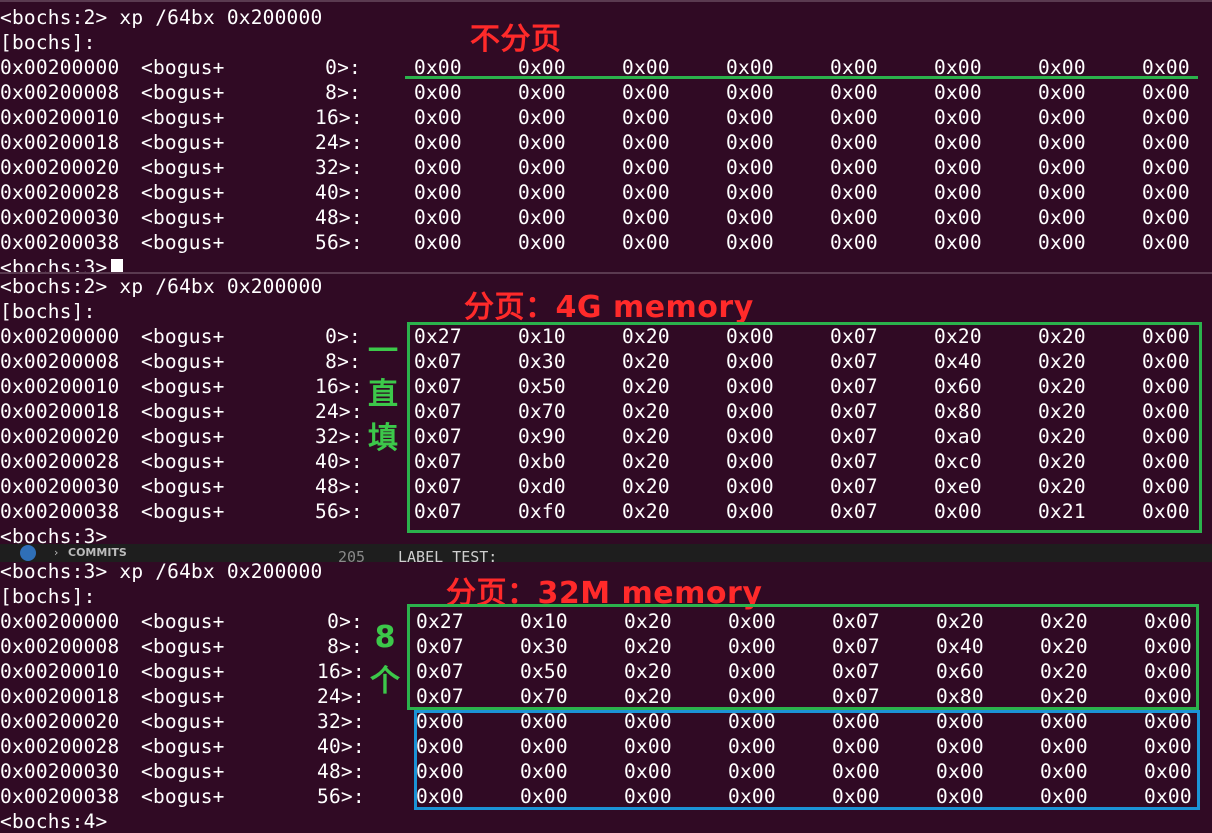 The height and width of the screenshot is (833, 1212). Describe the element at coordinates (448, 555) in the screenshot. I see `editor-code-line: LABEL_TEST:` at that location.